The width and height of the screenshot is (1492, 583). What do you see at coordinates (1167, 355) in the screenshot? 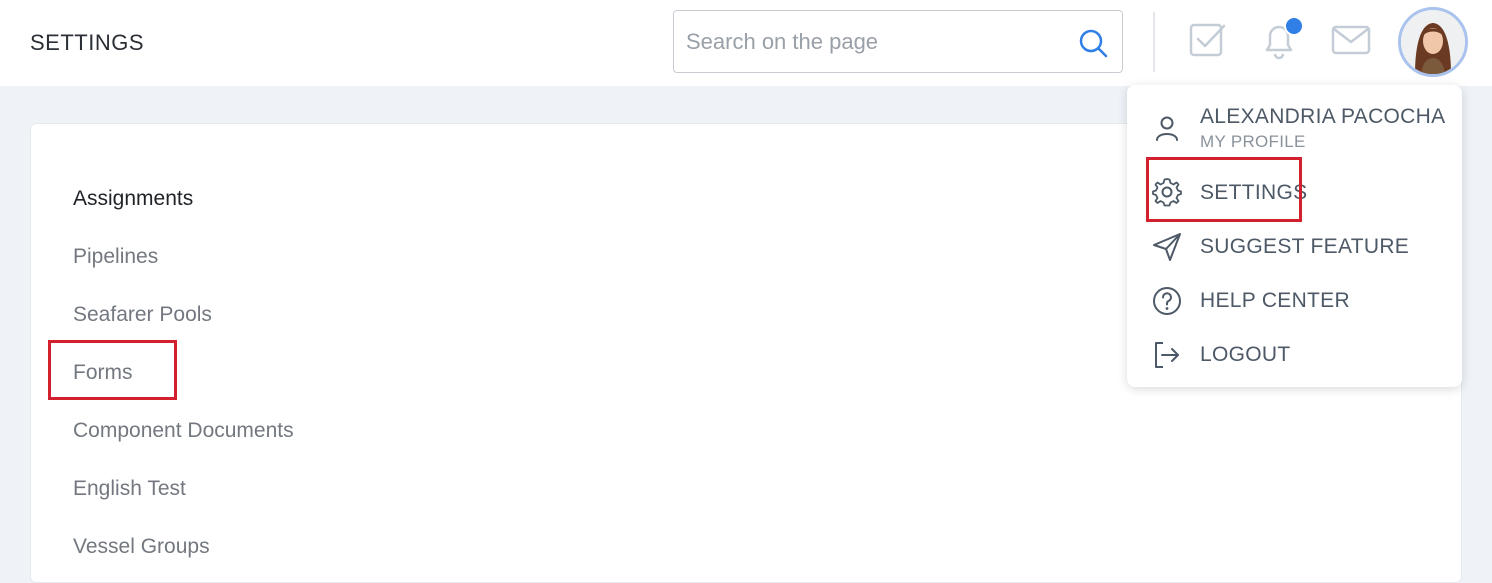
I see `logout-icon` at bounding box center [1167, 355].